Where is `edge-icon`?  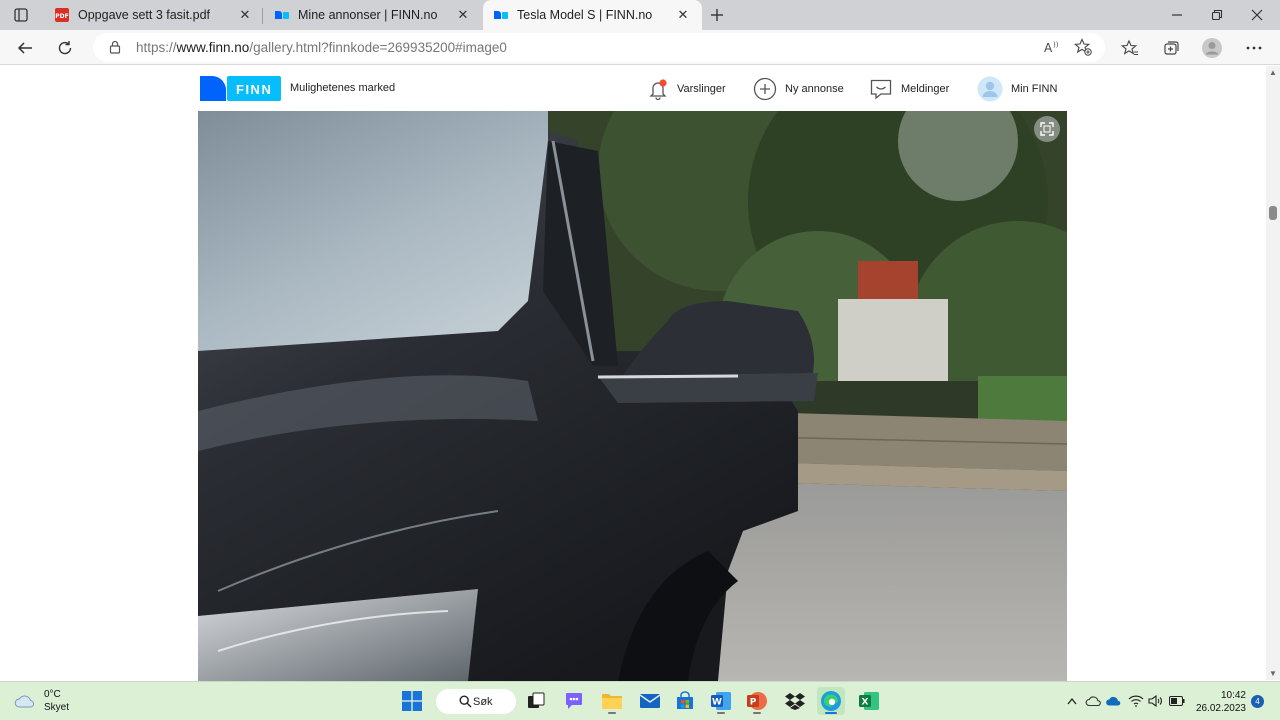 edge-icon is located at coordinates (831, 701).